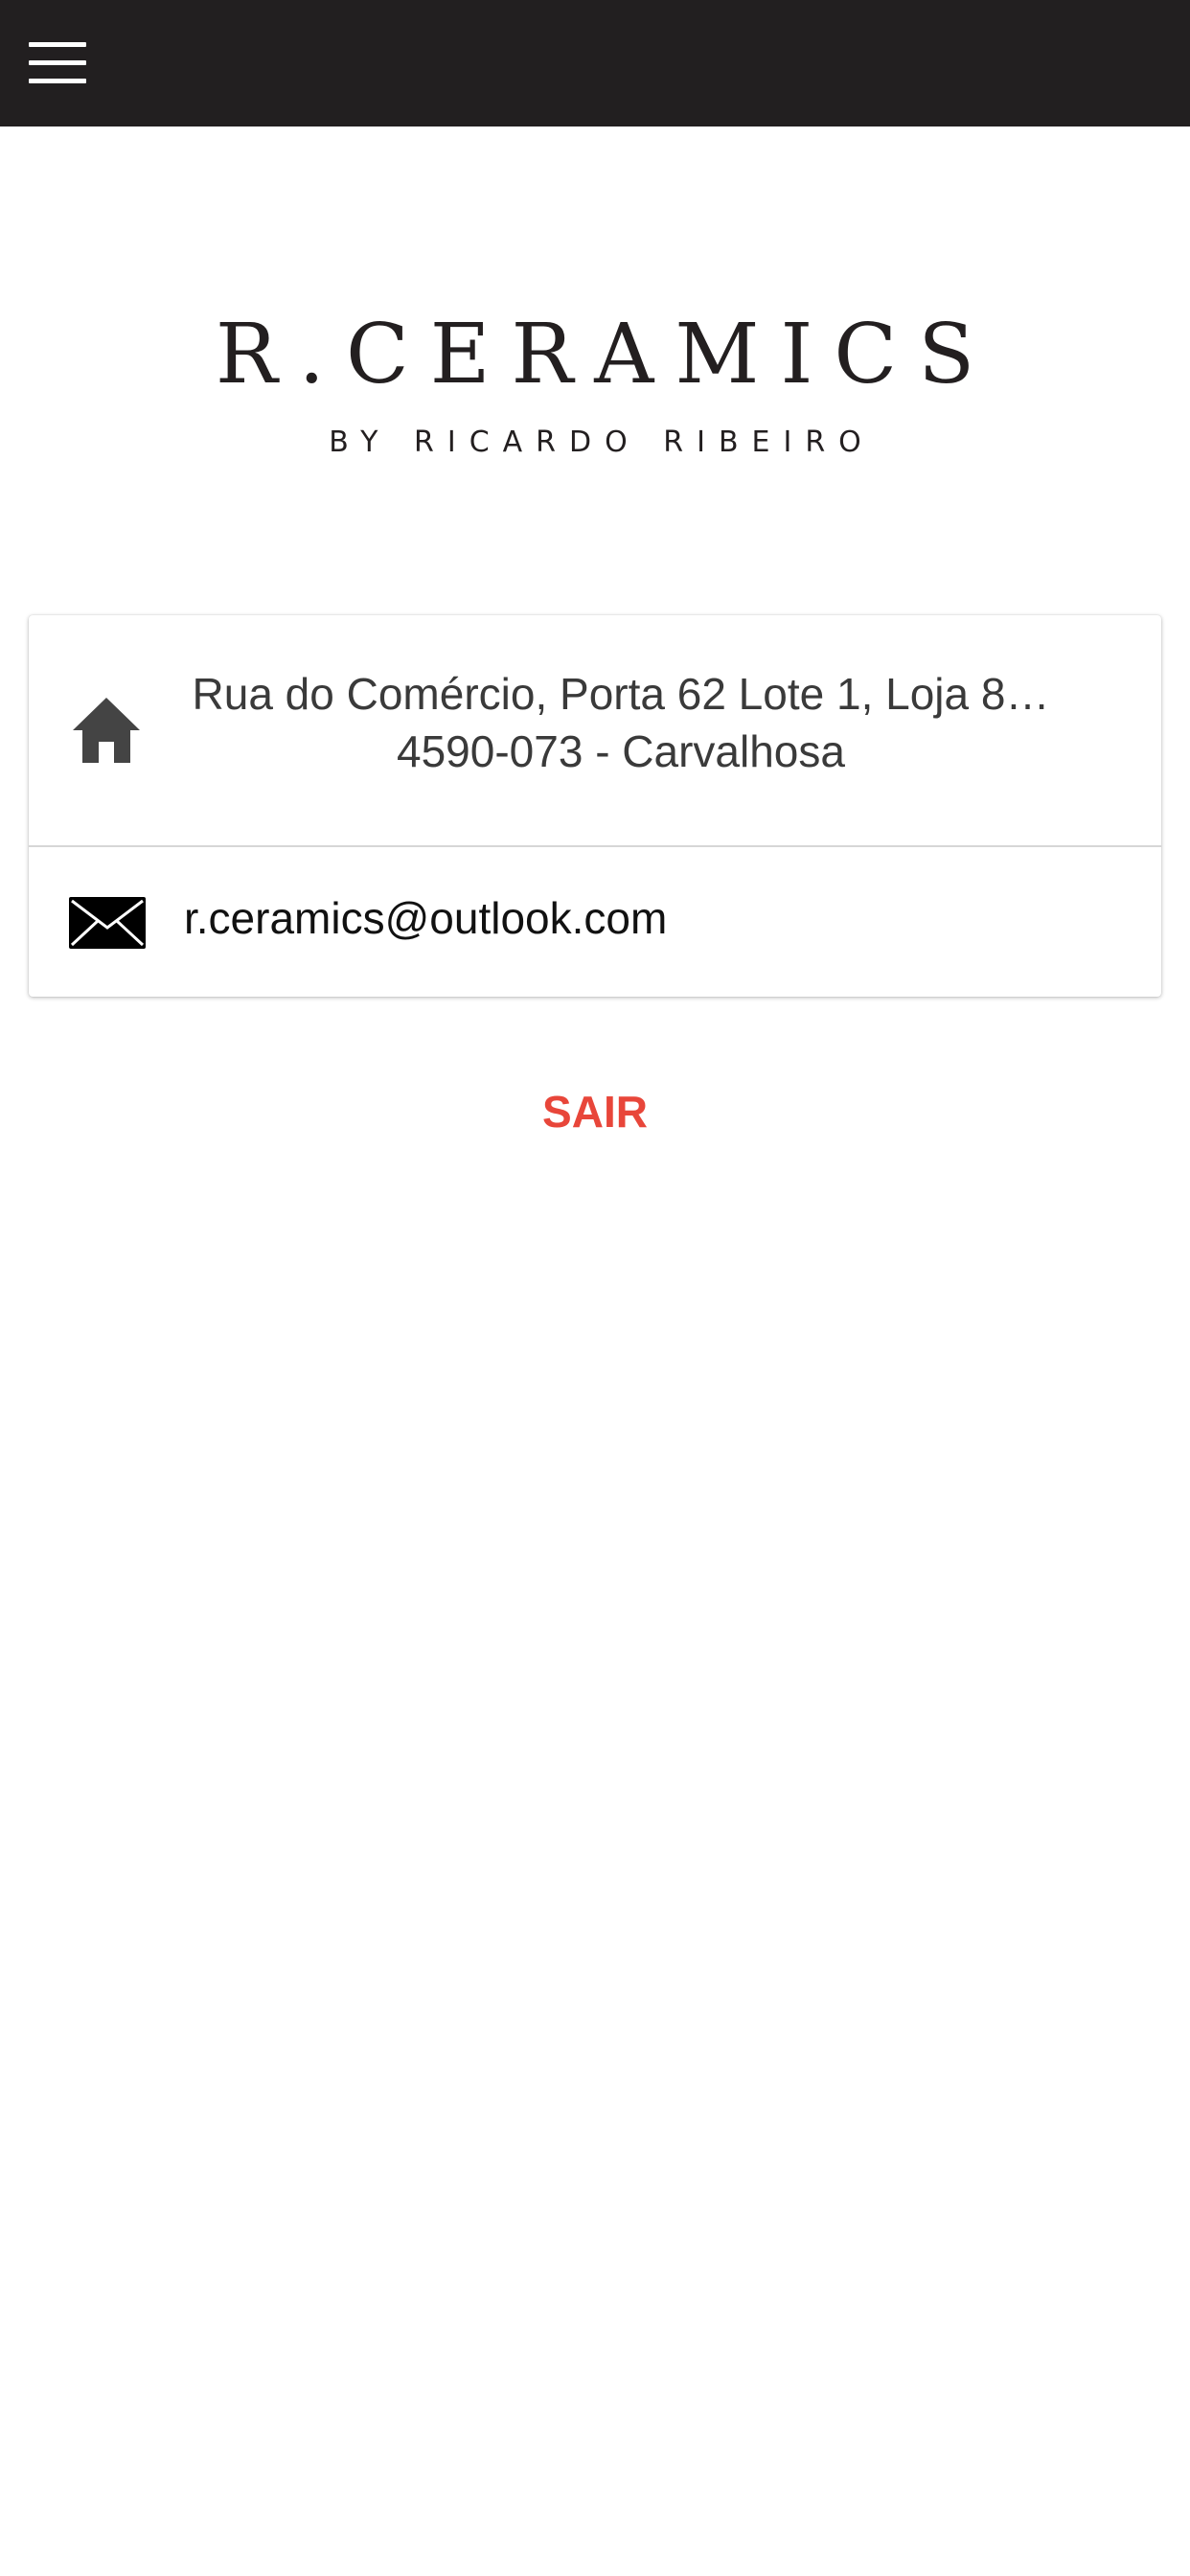 The height and width of the screenshot is (2576, 1190). I want to click on logout-button: SAIR, so click(595, 1111).